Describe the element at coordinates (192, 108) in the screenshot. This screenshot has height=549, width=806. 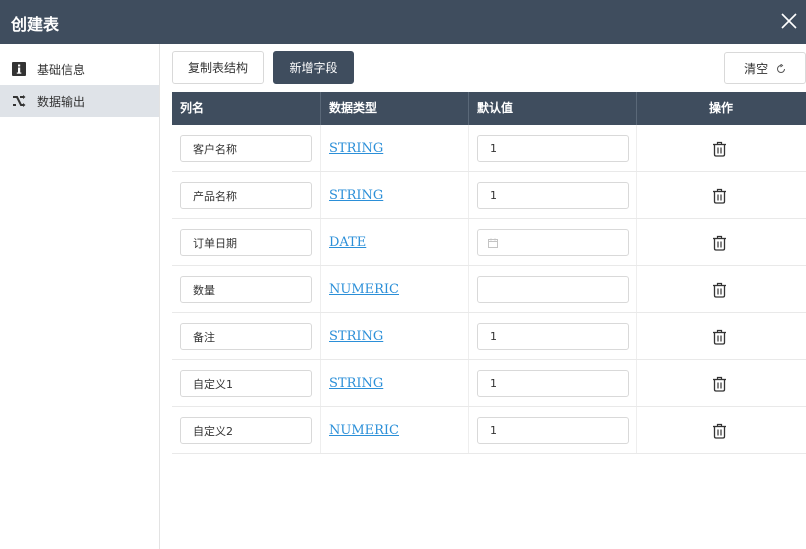
I see `column-header-name: 列名` at that location.